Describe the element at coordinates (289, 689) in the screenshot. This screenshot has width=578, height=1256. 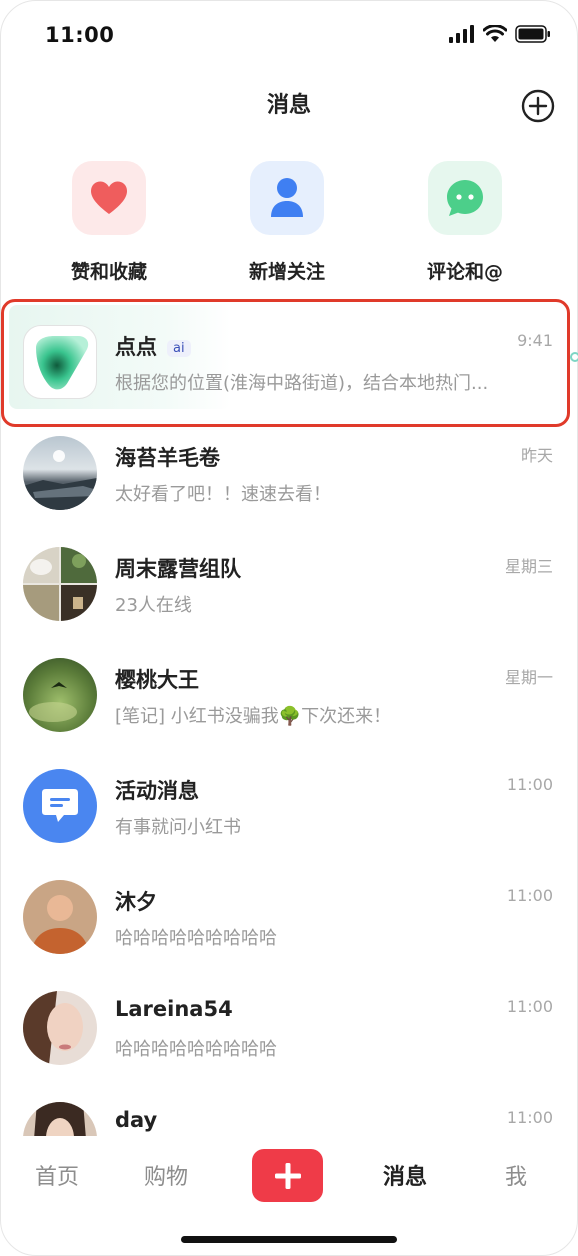
I see `conversation-row: 樱桃大王 [笔记] 小红书没骗我🌳下次还来！ 星期一` at that location.